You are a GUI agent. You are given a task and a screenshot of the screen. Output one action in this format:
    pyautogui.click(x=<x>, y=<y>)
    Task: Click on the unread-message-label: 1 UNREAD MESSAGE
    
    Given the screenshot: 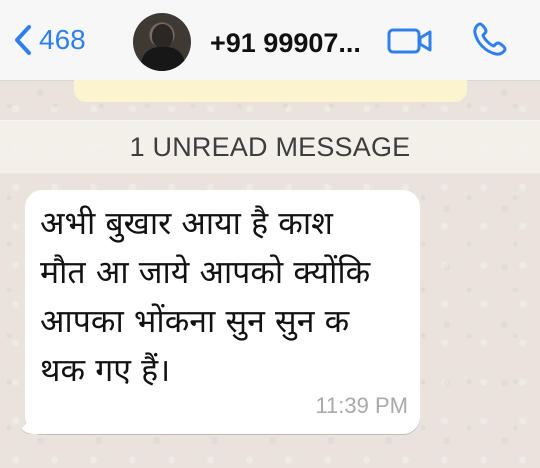 What is the action you would take?
    pyautogui.click(x=270, y=147)
    